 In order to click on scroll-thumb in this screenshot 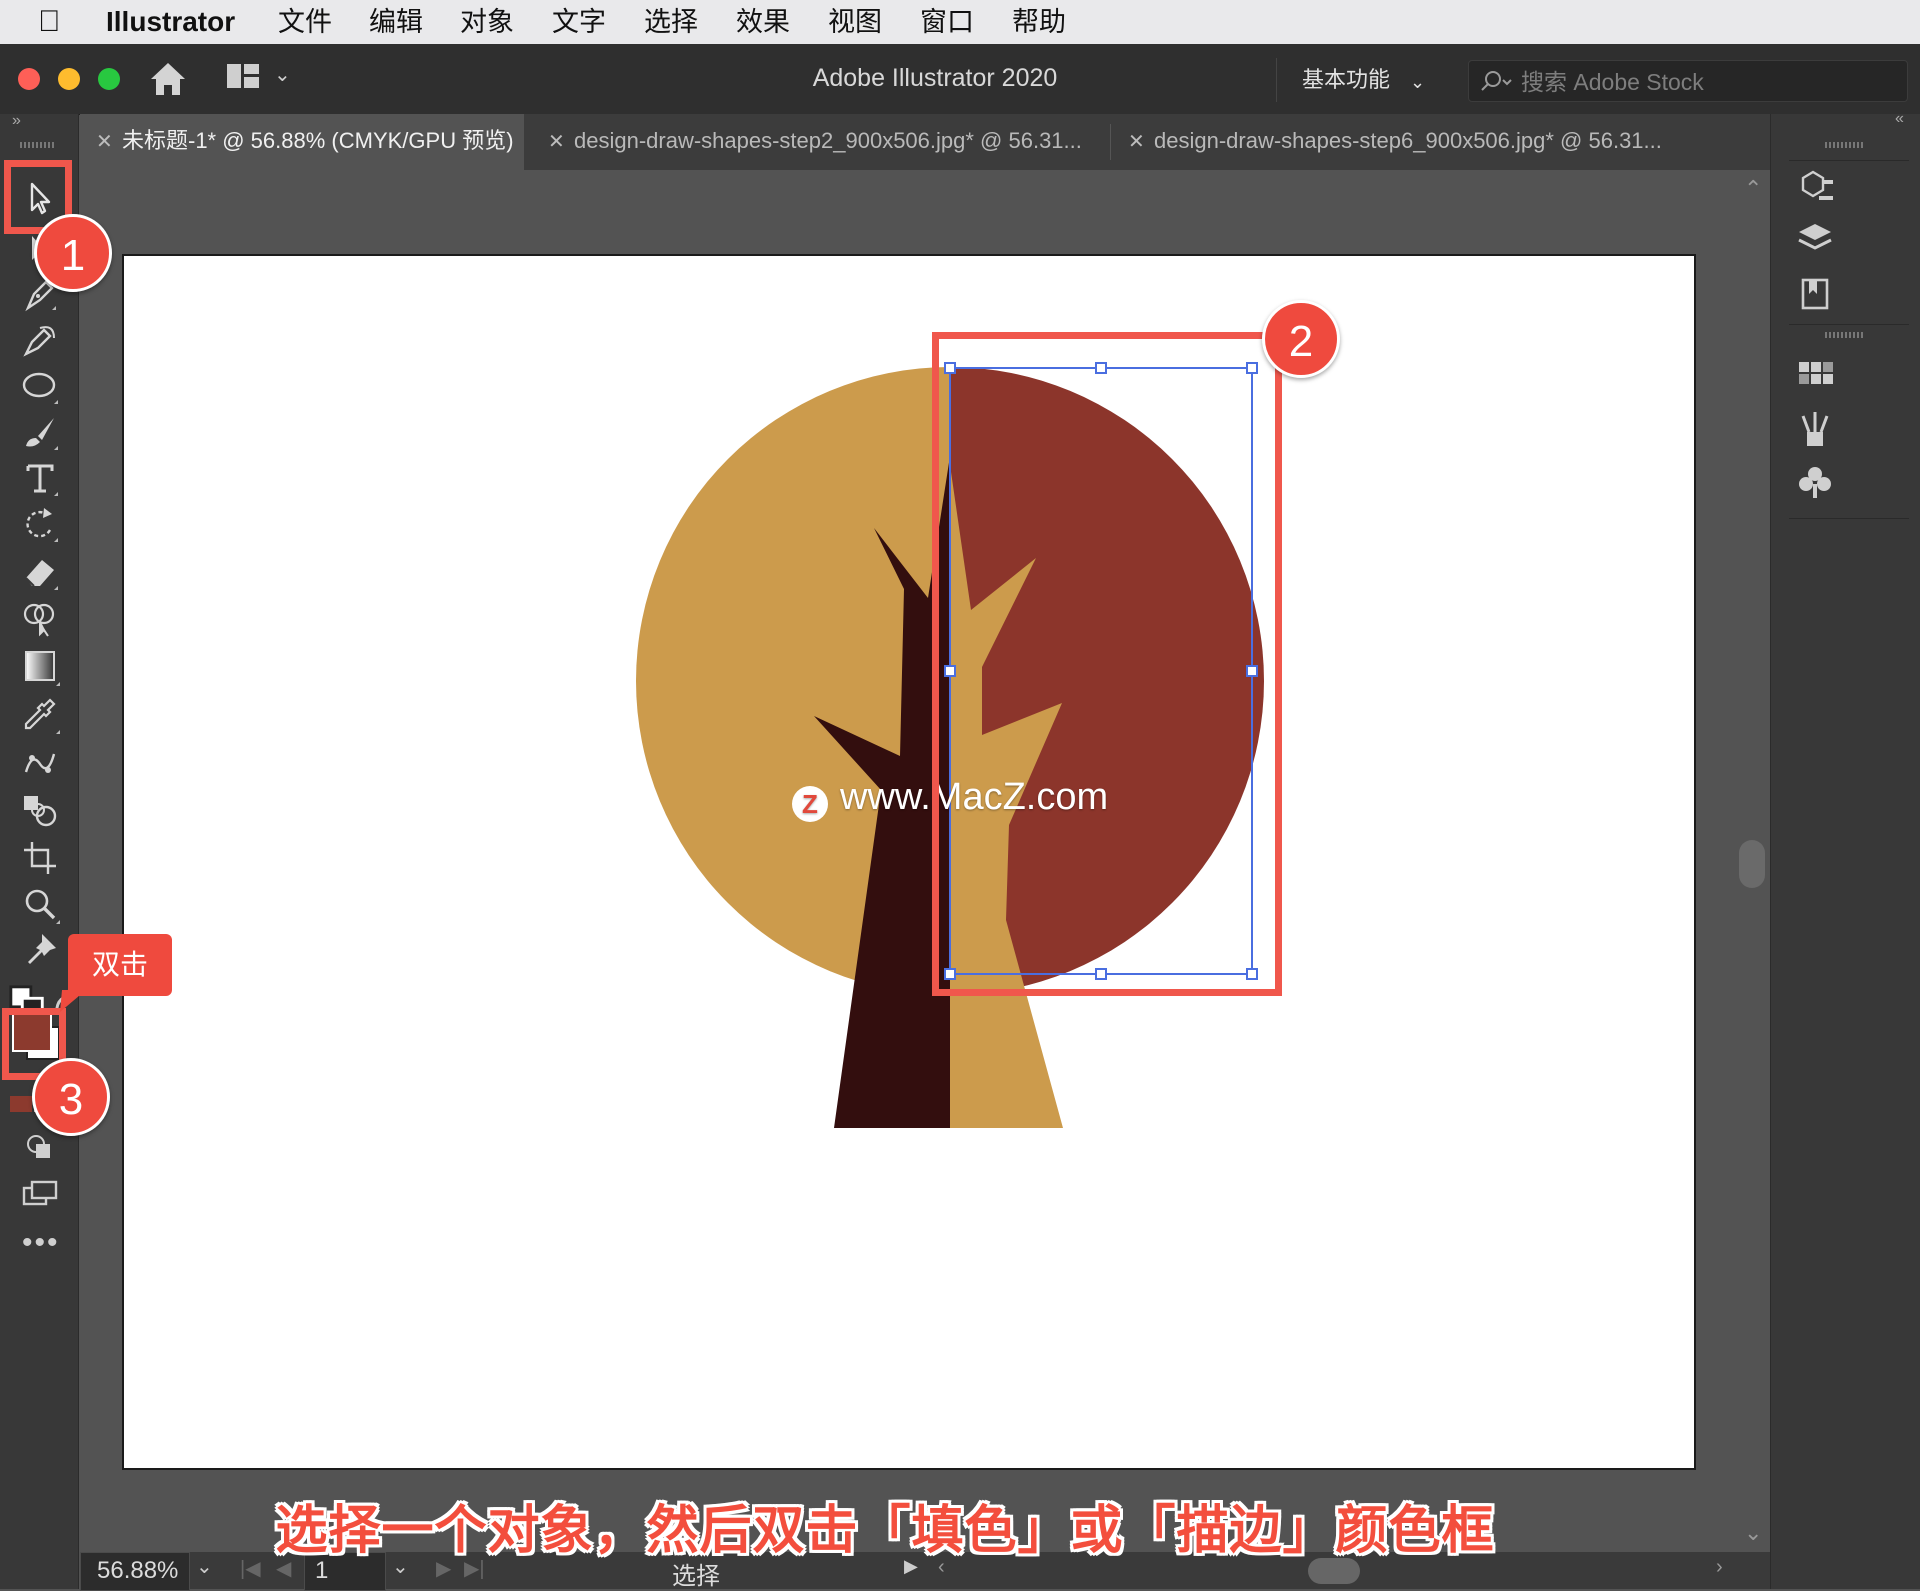, I will do `click(1752, 864)`.